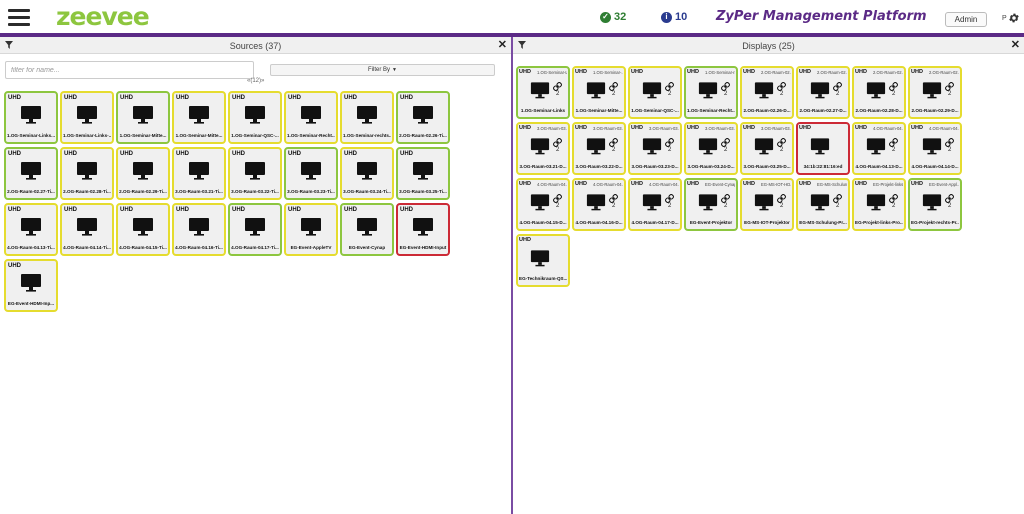 Image resolution: width=1024 pixels, height=514 pixels. What do you see at coordinates (1014, 18) in the screenshot?
I see `gear-icon` at bounding box center [1014, 18].